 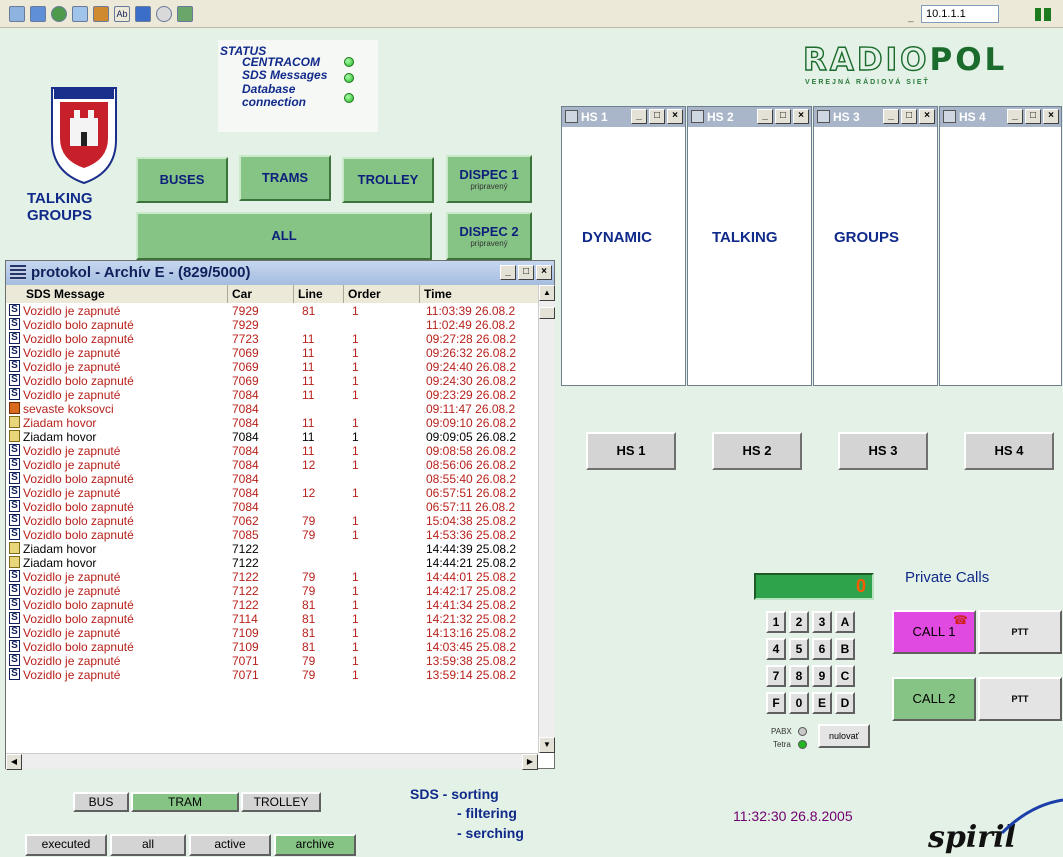 I want to click on filter-tram-button: TRAM, so click(x=185, y=802).